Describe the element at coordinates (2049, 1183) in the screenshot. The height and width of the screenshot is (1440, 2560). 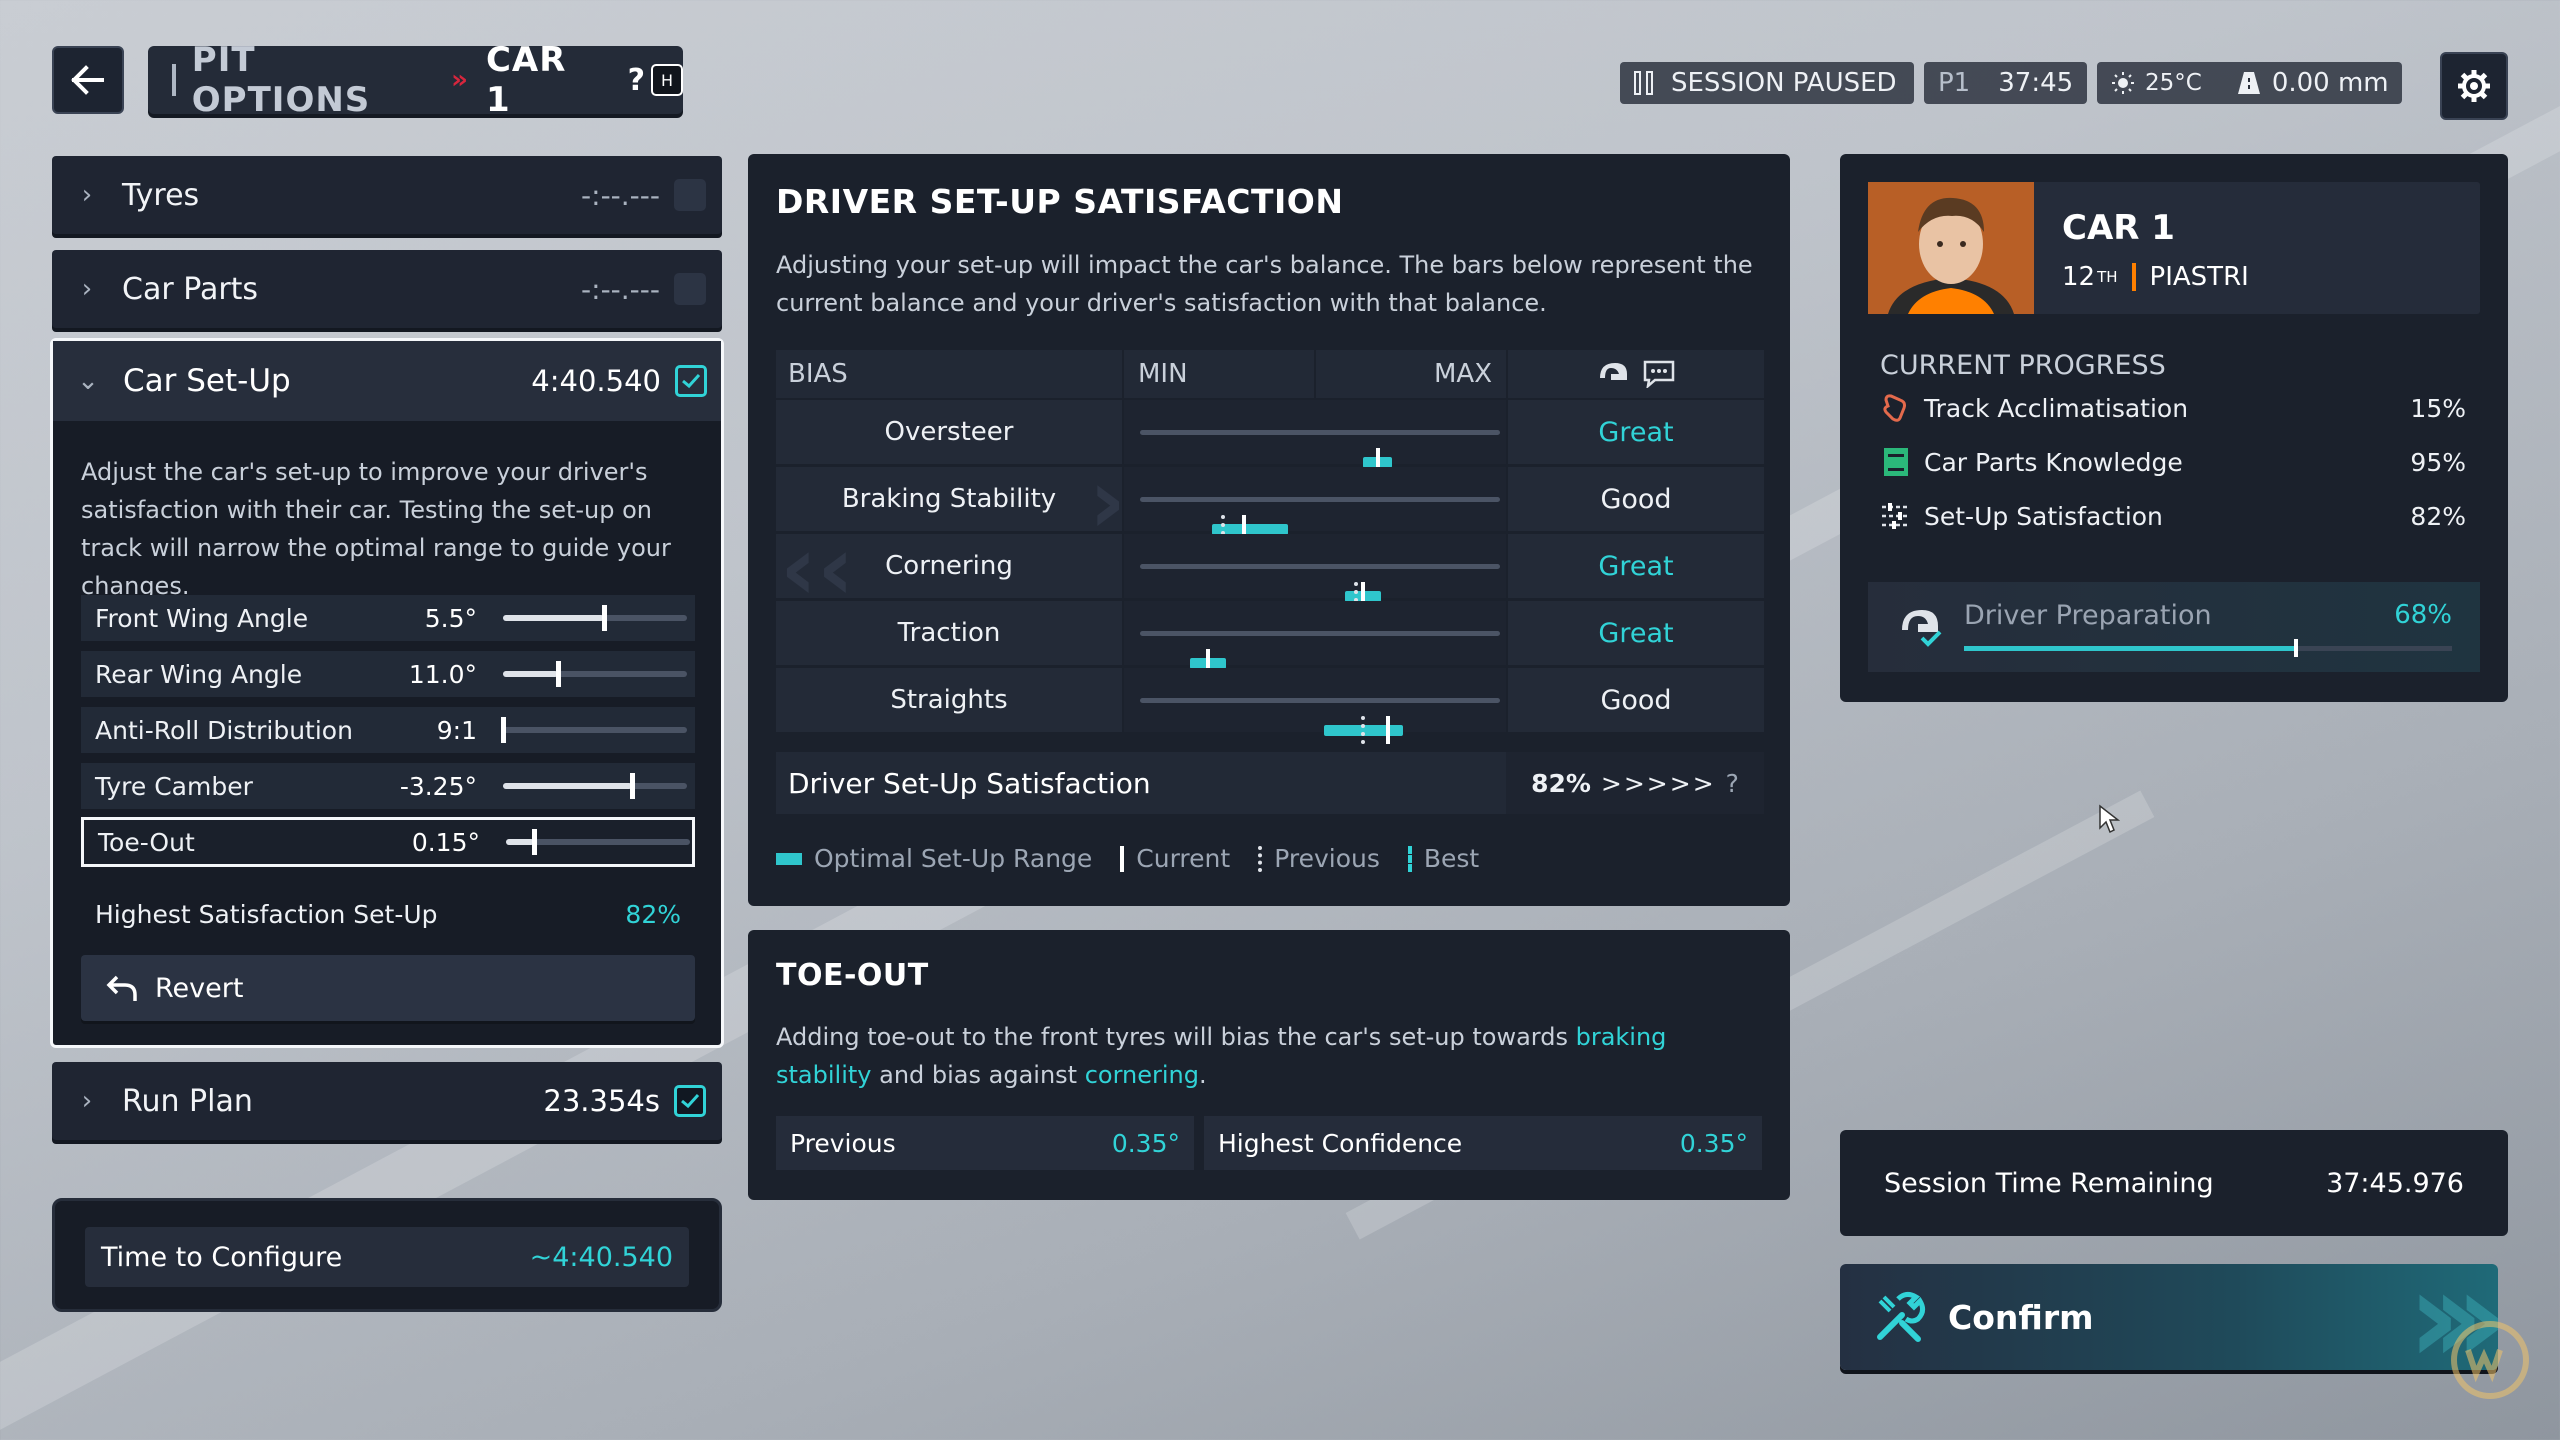
I see `session-time-label: Session Time Remaining` at that location.